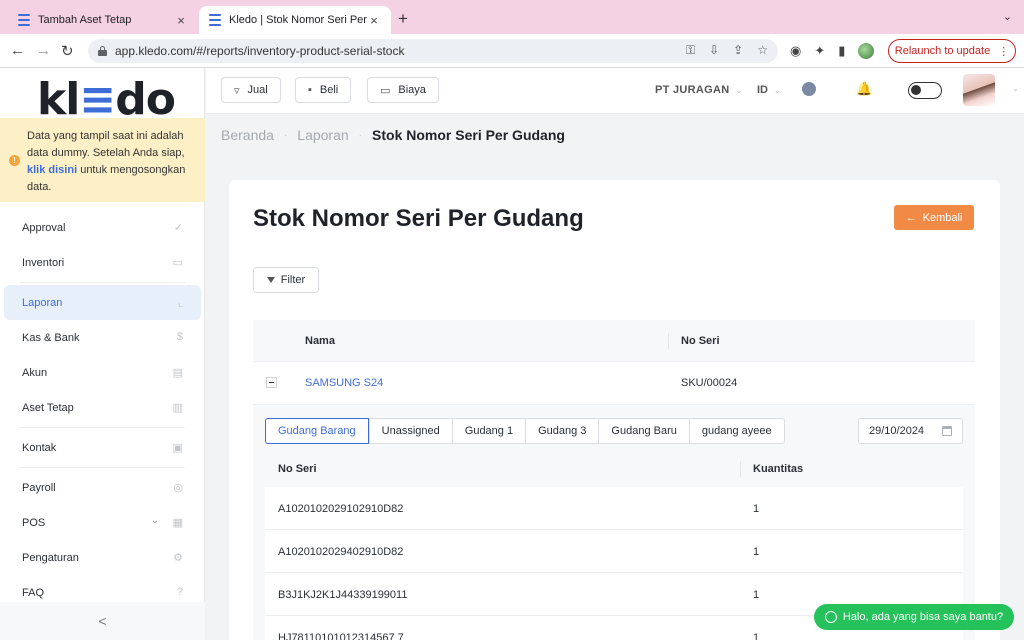  I want to click on clear-data-link: klik disini, so click(52, 170).